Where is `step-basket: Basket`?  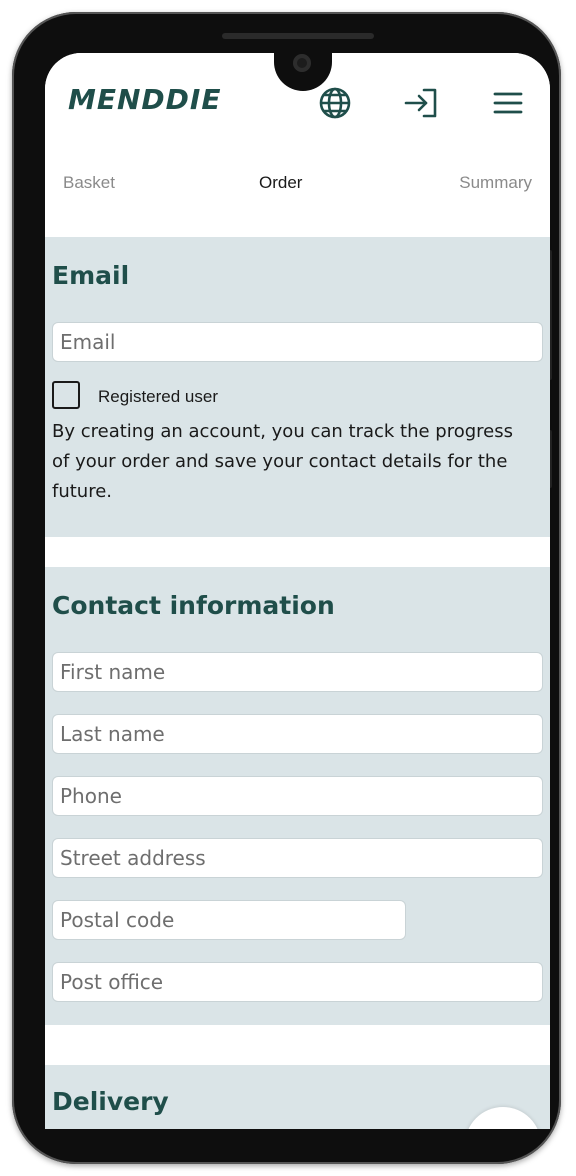 step-basket: Basket is located at coordinates (89, 183).